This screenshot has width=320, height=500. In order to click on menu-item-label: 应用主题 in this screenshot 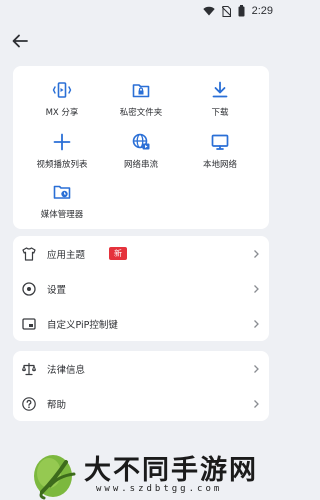, I will do `click(66, 255)`.